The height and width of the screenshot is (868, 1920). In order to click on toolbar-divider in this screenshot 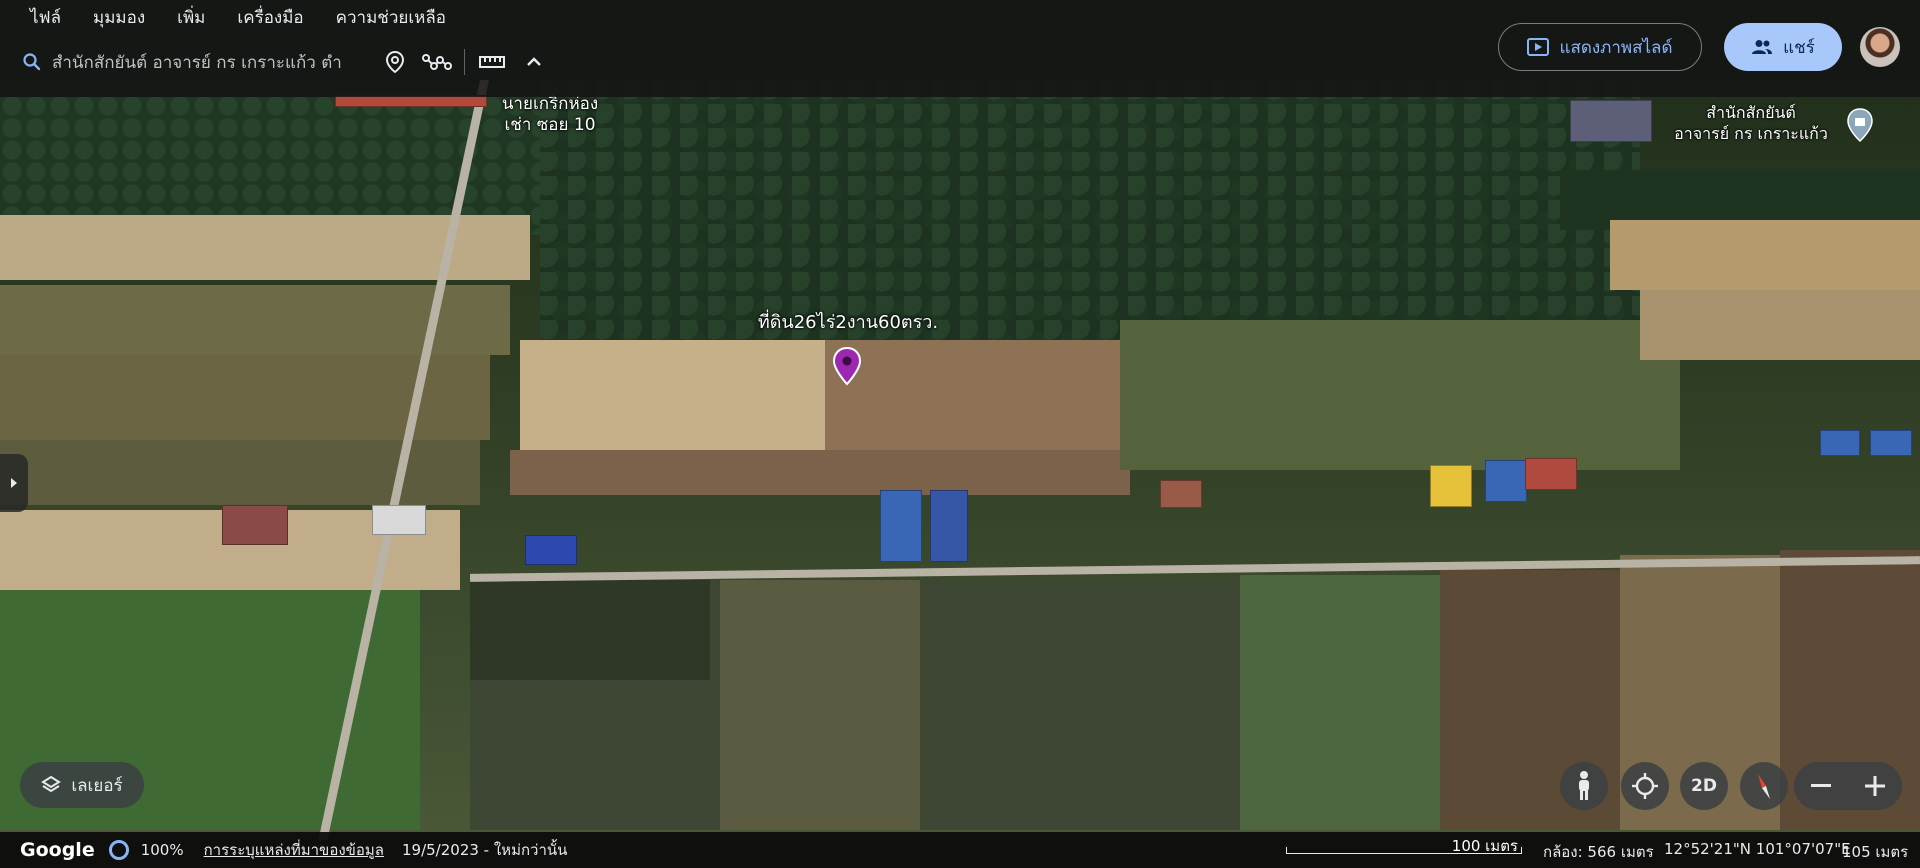, I will do `click(464, 62)`.